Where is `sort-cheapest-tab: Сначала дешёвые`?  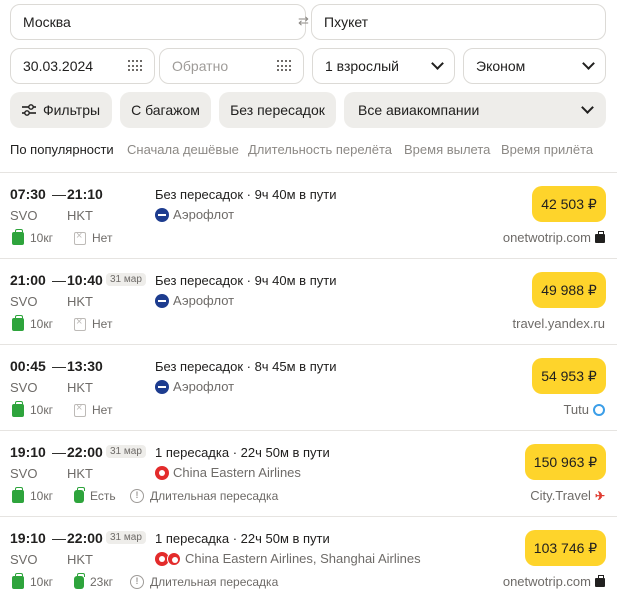
sort-cheapest-tab: Сначала дешёвые is located at coordinates (183, 149).